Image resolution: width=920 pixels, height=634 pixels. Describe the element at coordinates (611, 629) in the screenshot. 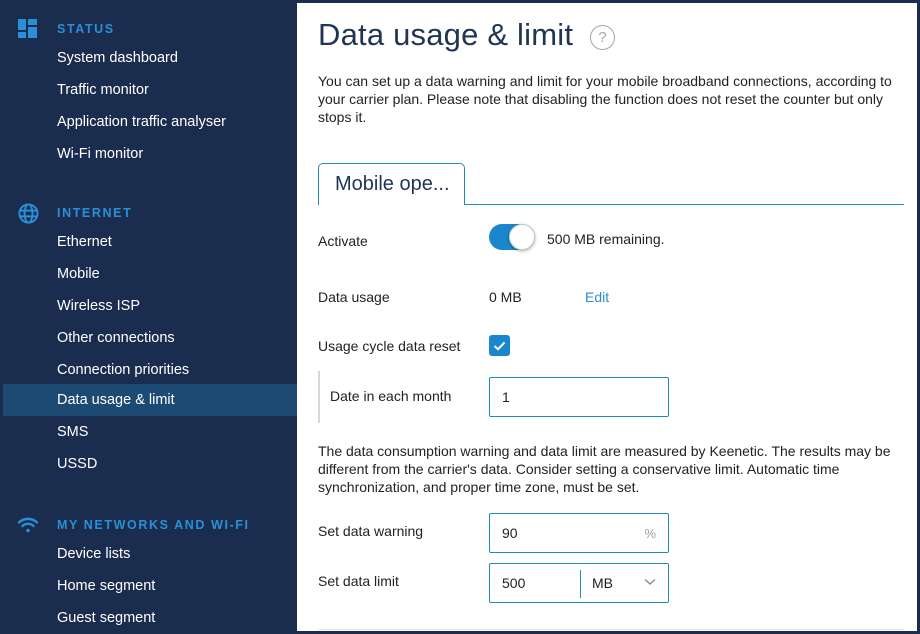

I see `section-divider` at that location.